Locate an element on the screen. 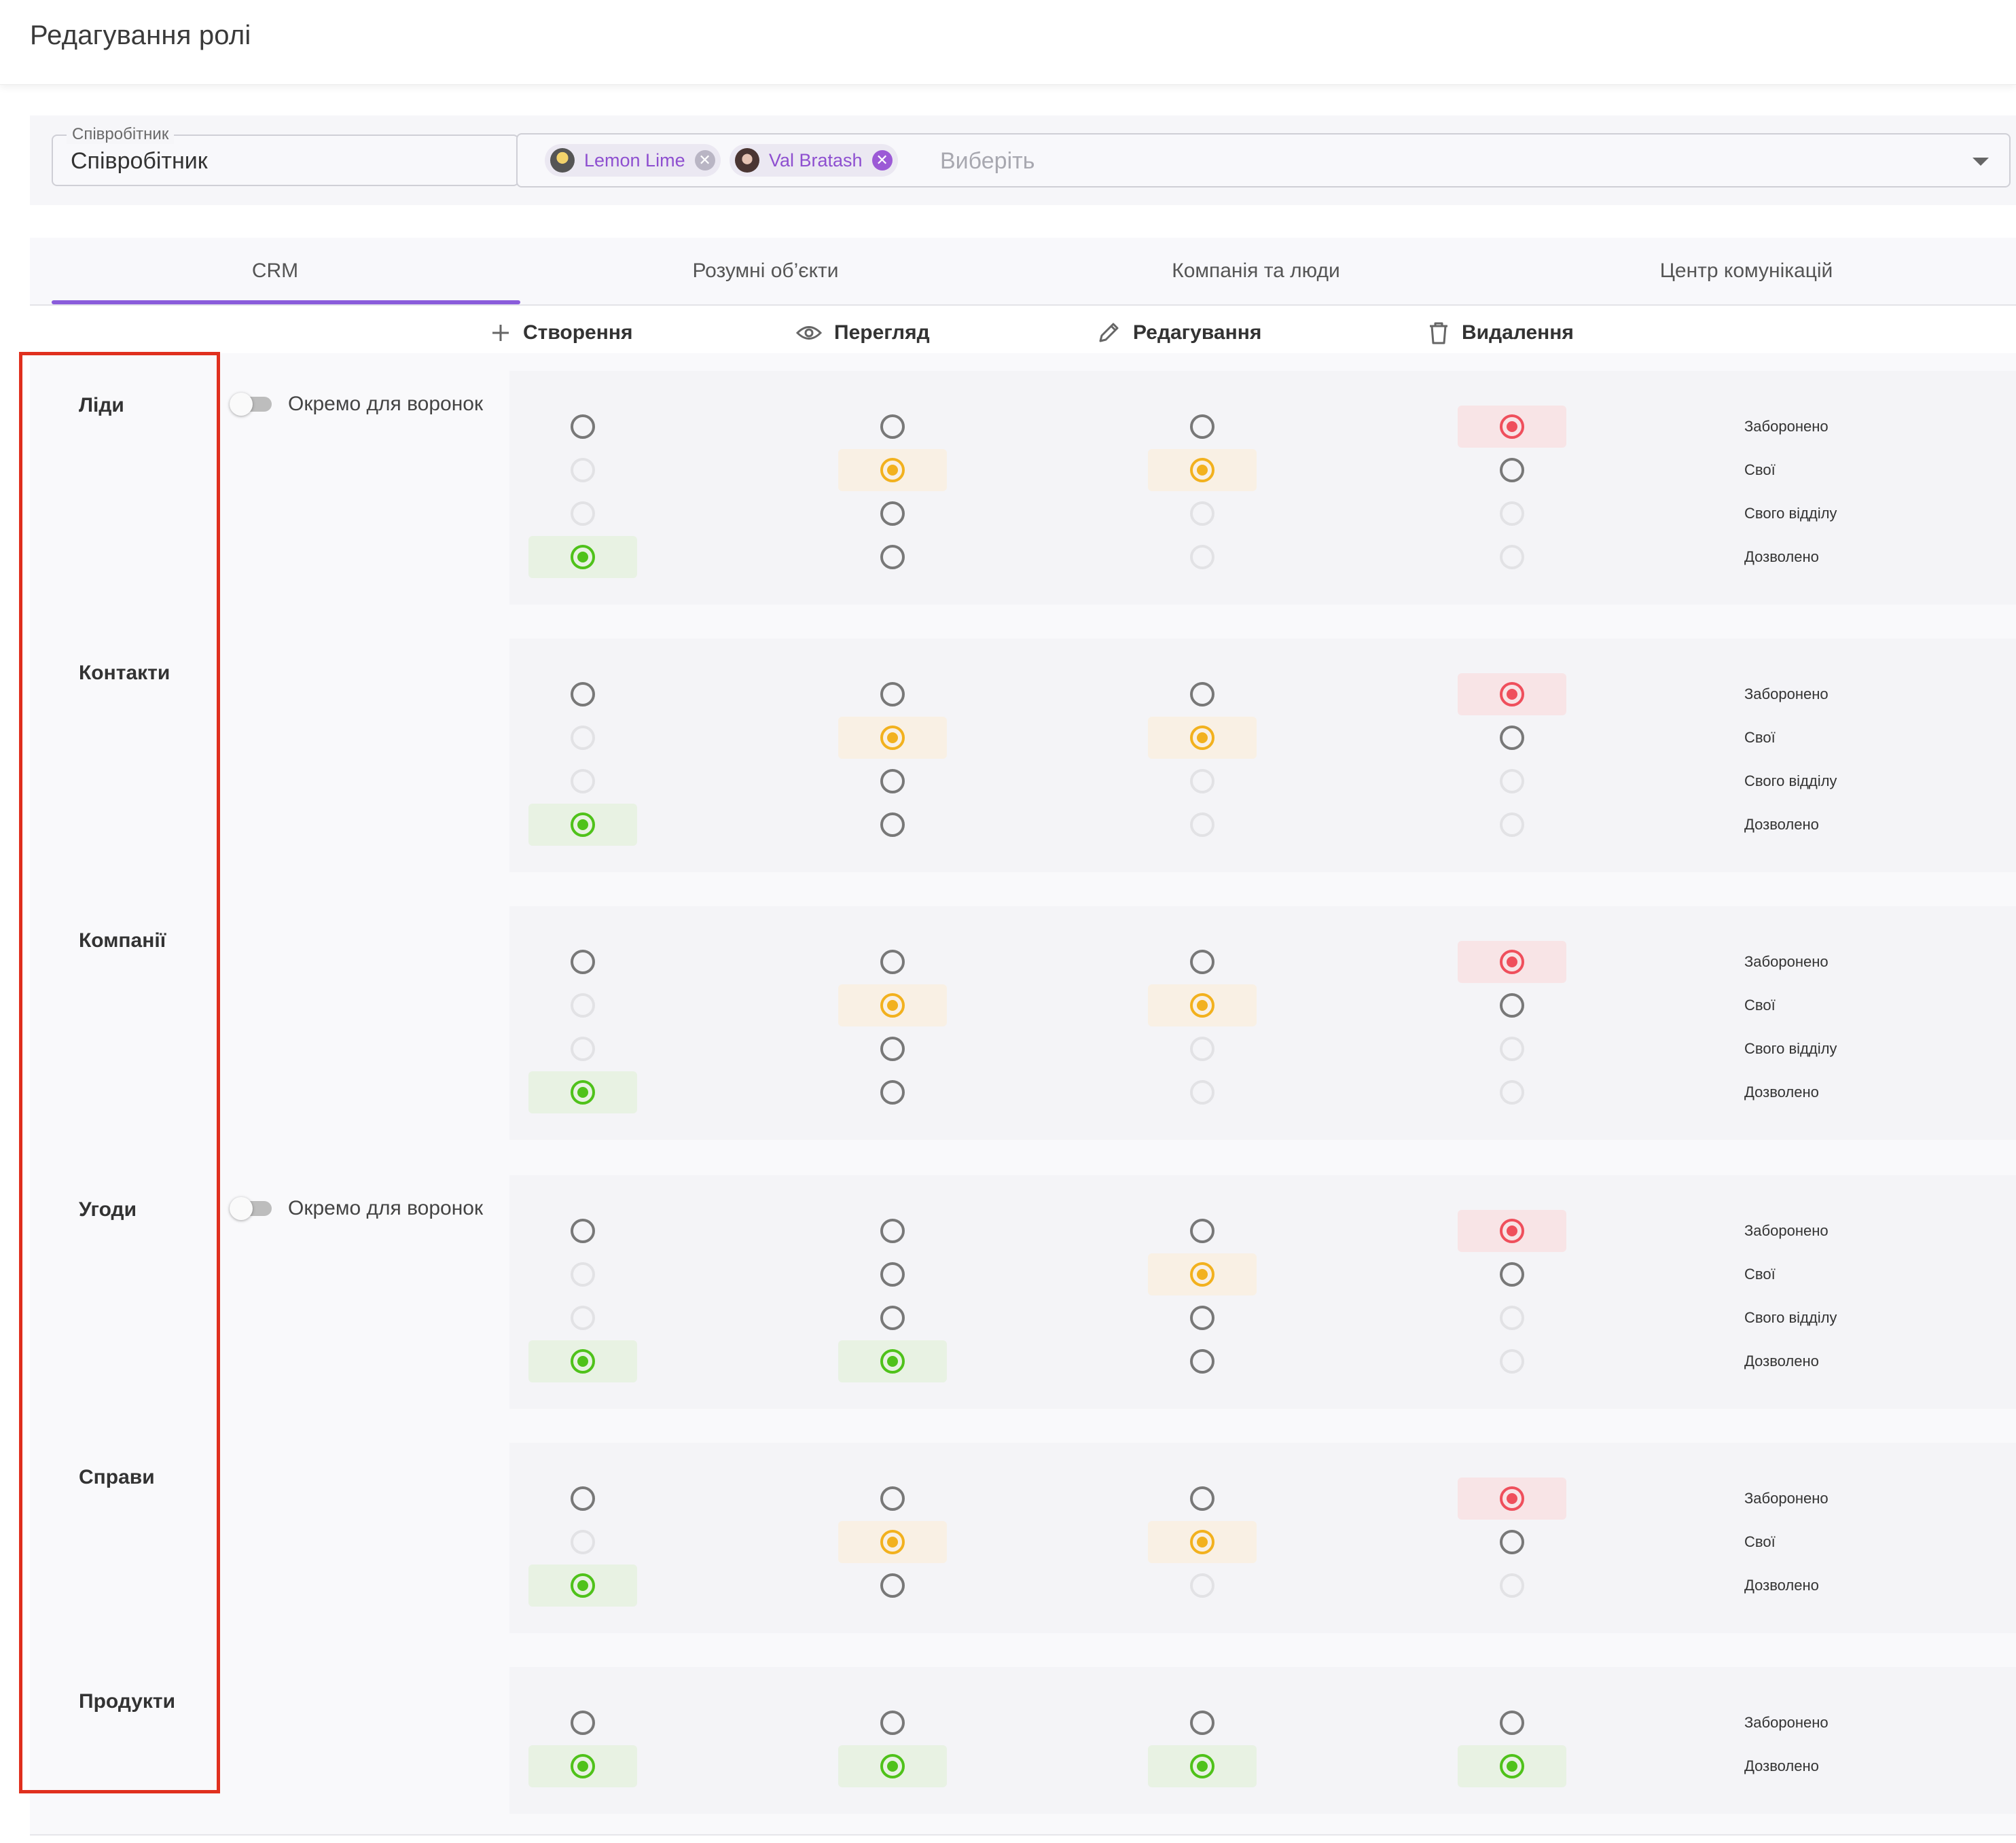 The height and width of the screenshot is (1843, 2016). tab-crm: CRM is located at coordinates (275, 271).